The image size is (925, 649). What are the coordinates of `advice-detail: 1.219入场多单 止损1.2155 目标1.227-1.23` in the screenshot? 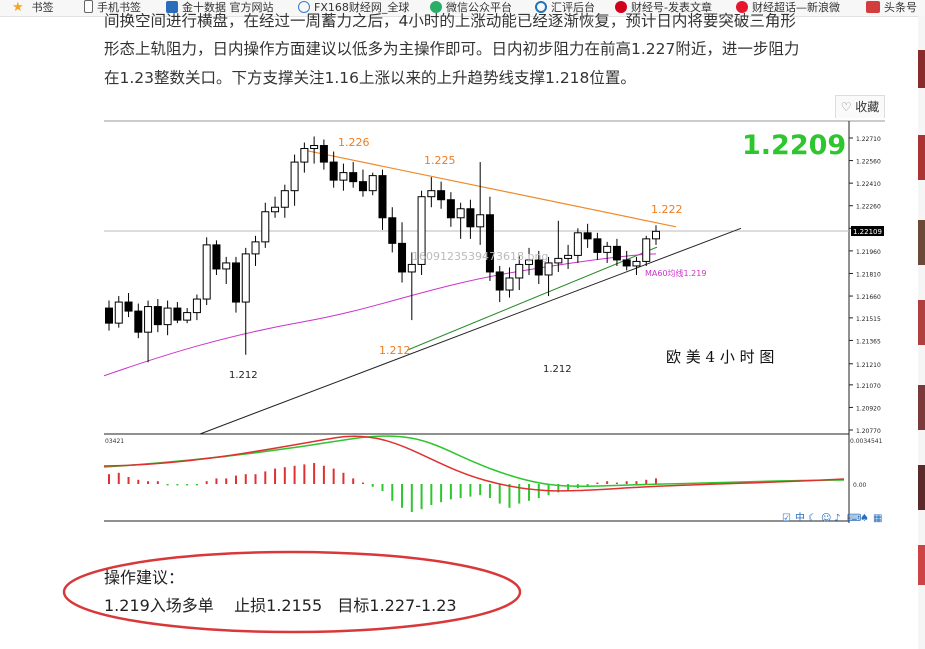 It's located at (280, 605).